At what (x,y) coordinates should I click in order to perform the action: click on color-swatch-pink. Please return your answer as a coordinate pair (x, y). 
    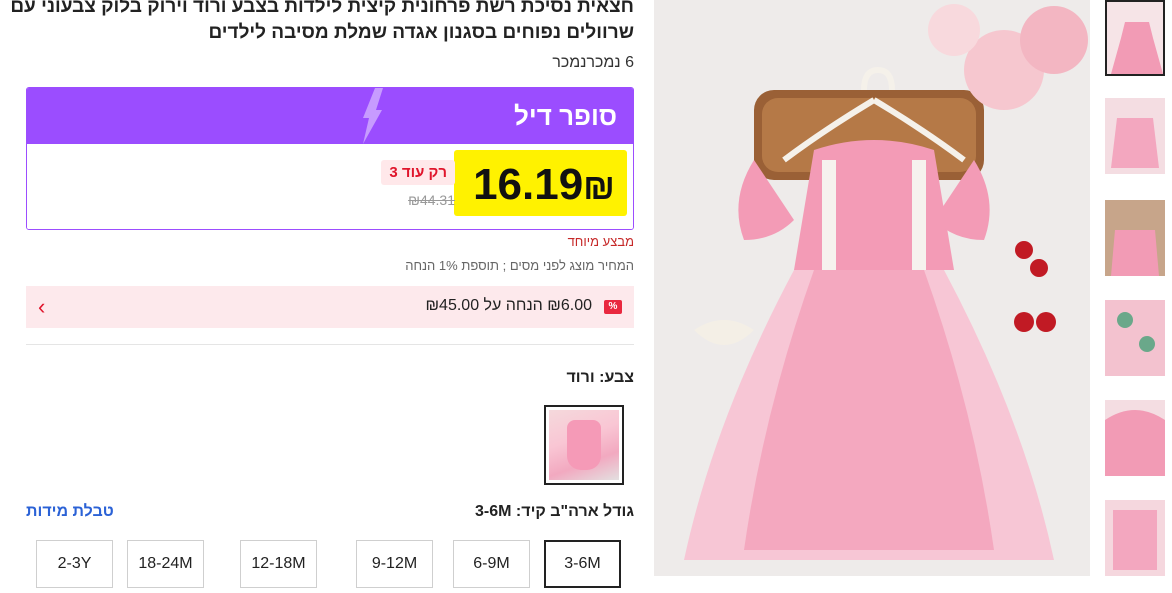
    Looking at the image, I should click on (584, 445).